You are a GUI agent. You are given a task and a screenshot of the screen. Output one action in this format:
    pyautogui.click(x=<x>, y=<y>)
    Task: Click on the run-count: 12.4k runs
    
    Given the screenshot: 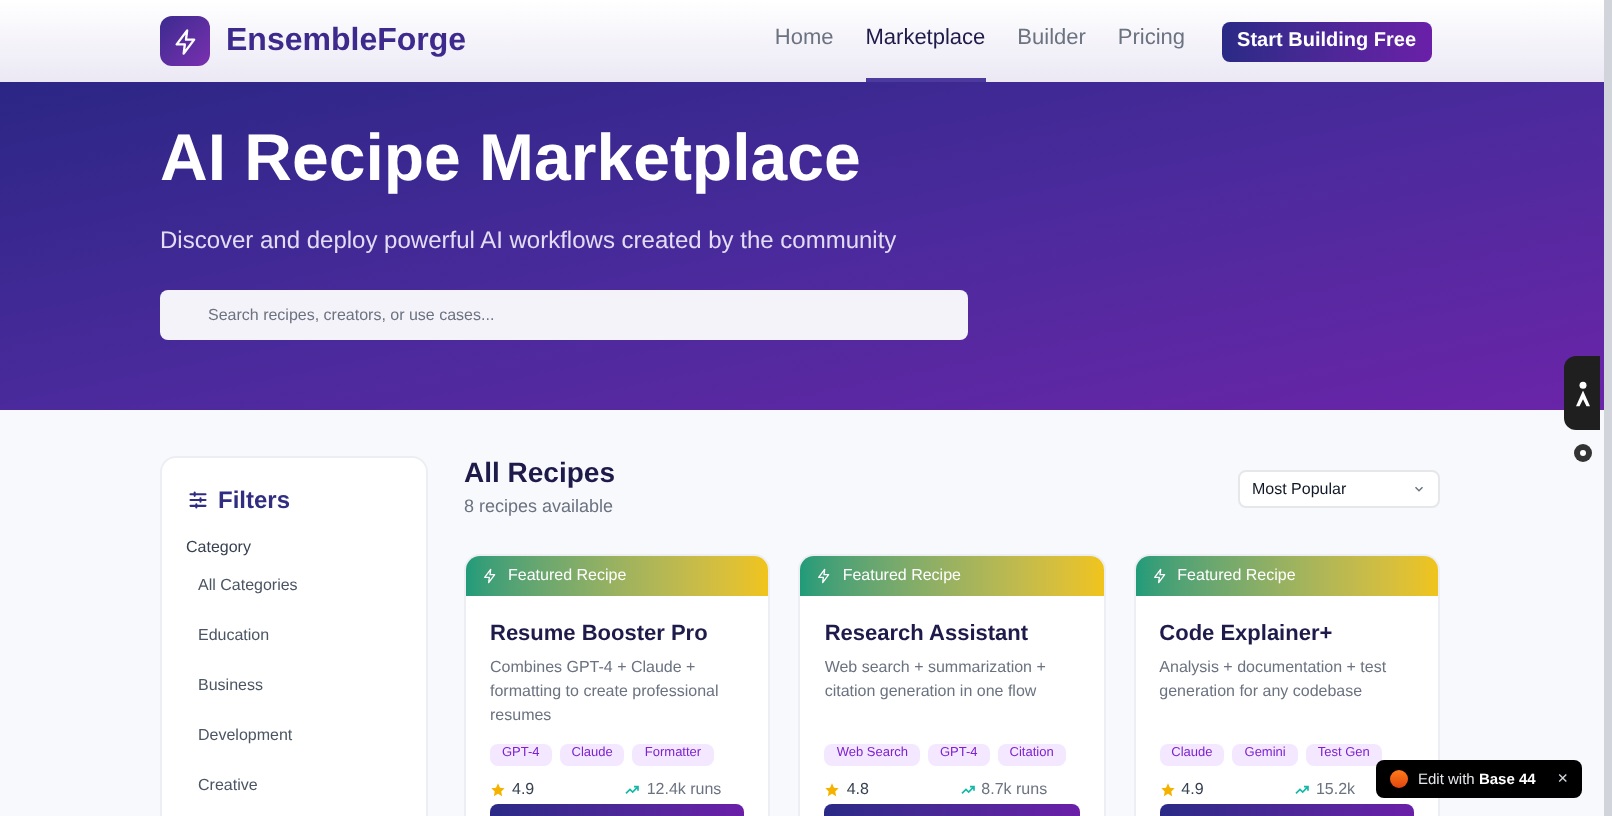 What is the action you would take?
    pyautogui.click(x=684, y=789)
    